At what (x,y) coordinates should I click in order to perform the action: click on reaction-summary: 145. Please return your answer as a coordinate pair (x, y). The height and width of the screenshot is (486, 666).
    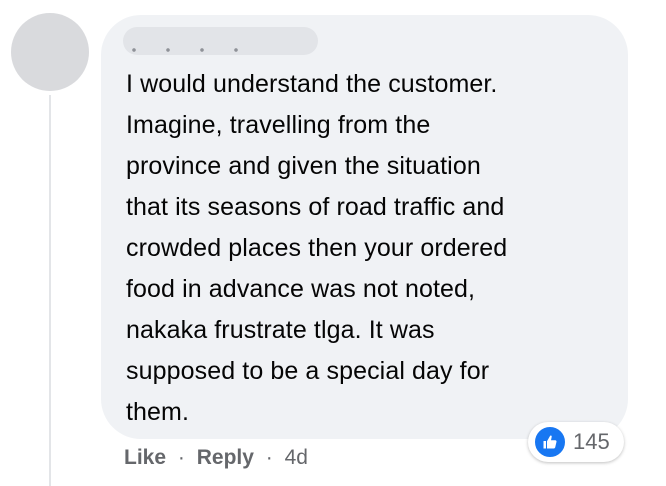
    Looking at the image, I should click on (576, 442).